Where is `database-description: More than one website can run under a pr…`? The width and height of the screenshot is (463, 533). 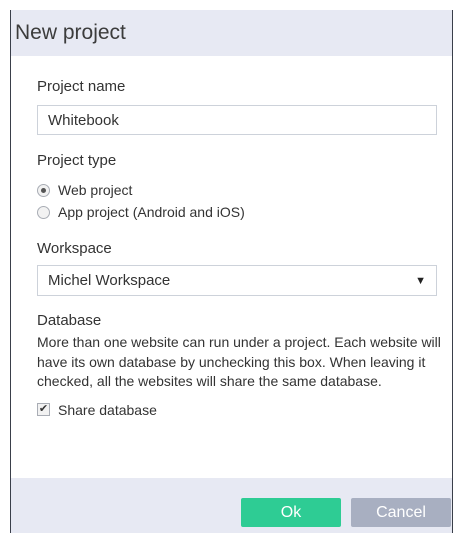
database-description: More than one website can run under a pr… is located at coordinates (239, 361).